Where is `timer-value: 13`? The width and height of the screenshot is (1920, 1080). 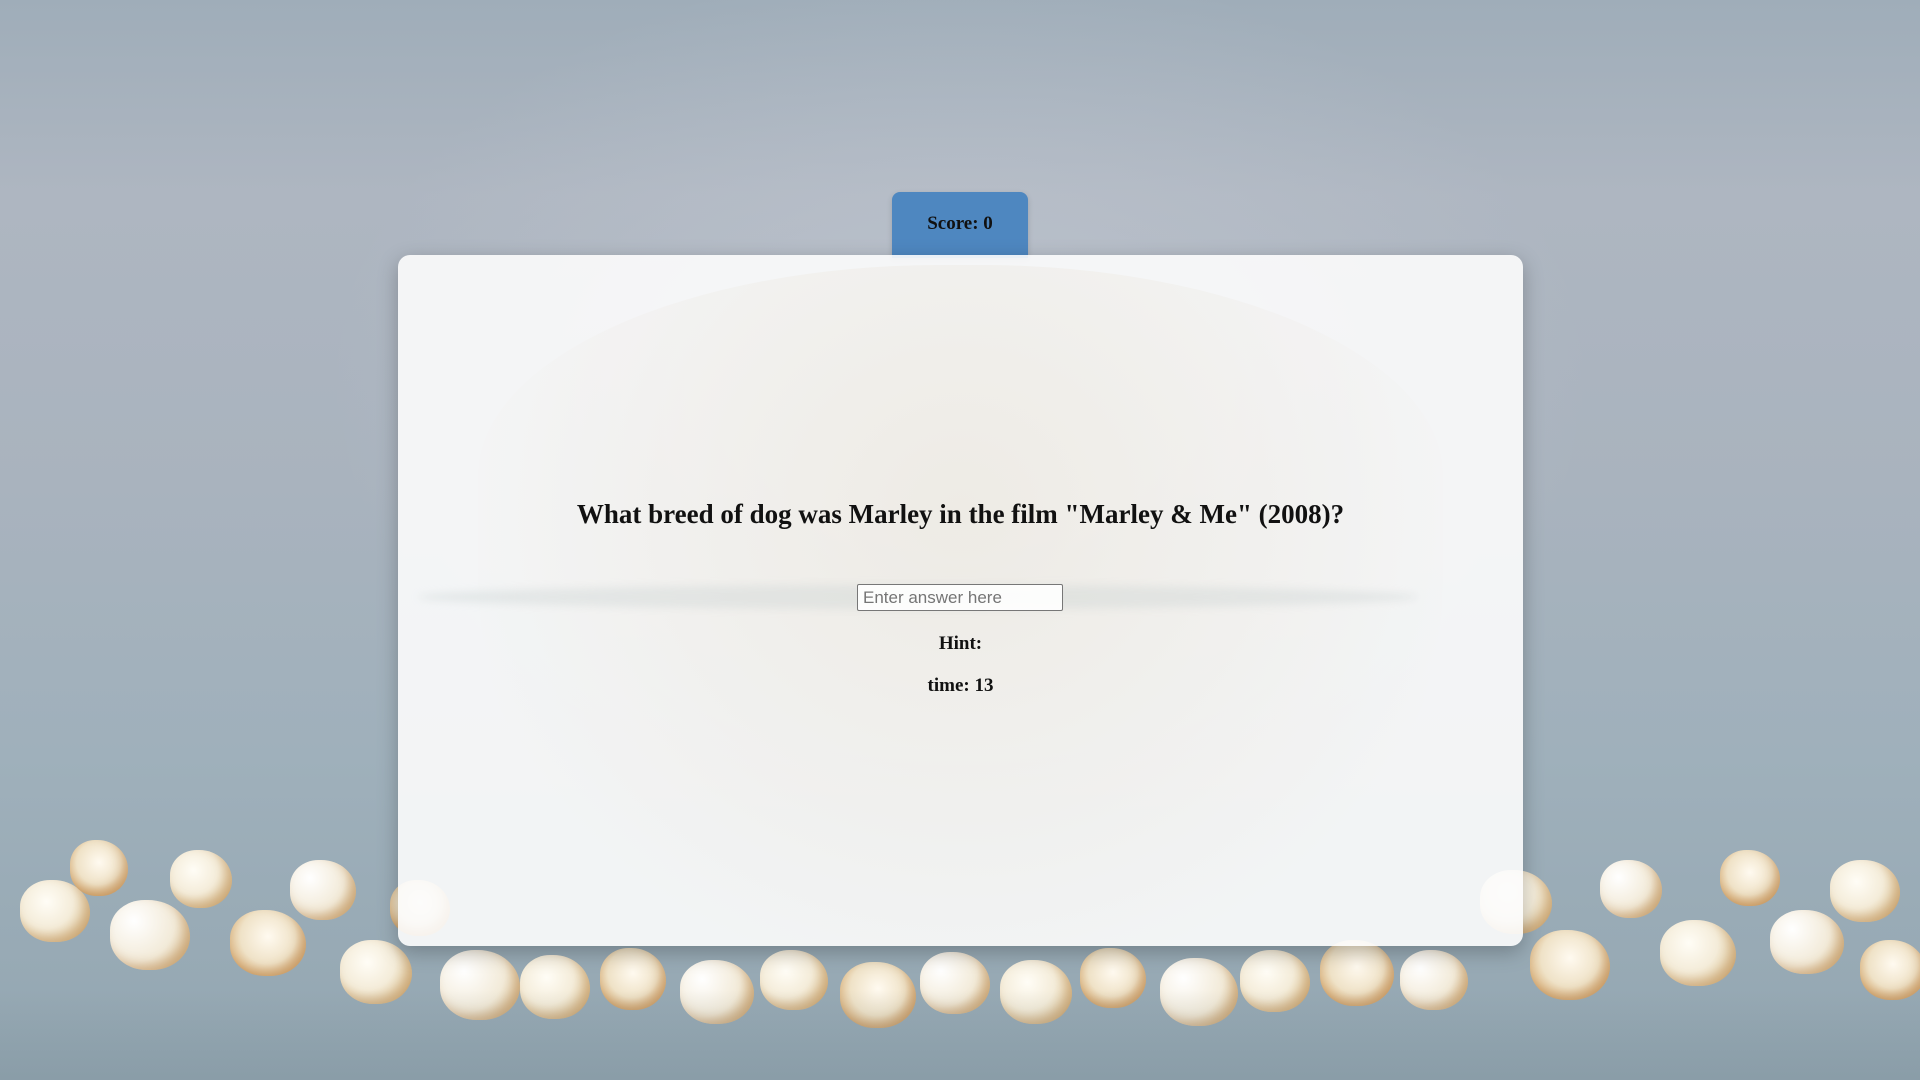
timer-value: 13 is located at coordinates (984, 685).